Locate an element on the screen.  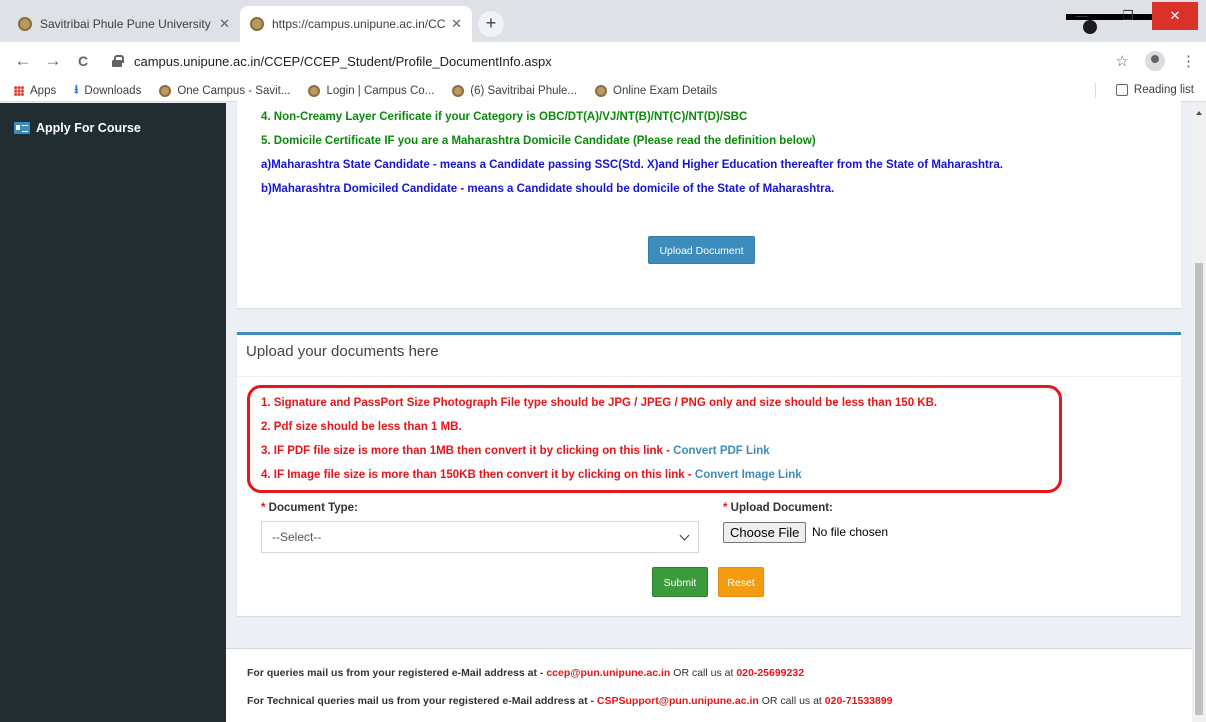
sidebar-item-label: Apply For Course is located at coordinates (88, 128).